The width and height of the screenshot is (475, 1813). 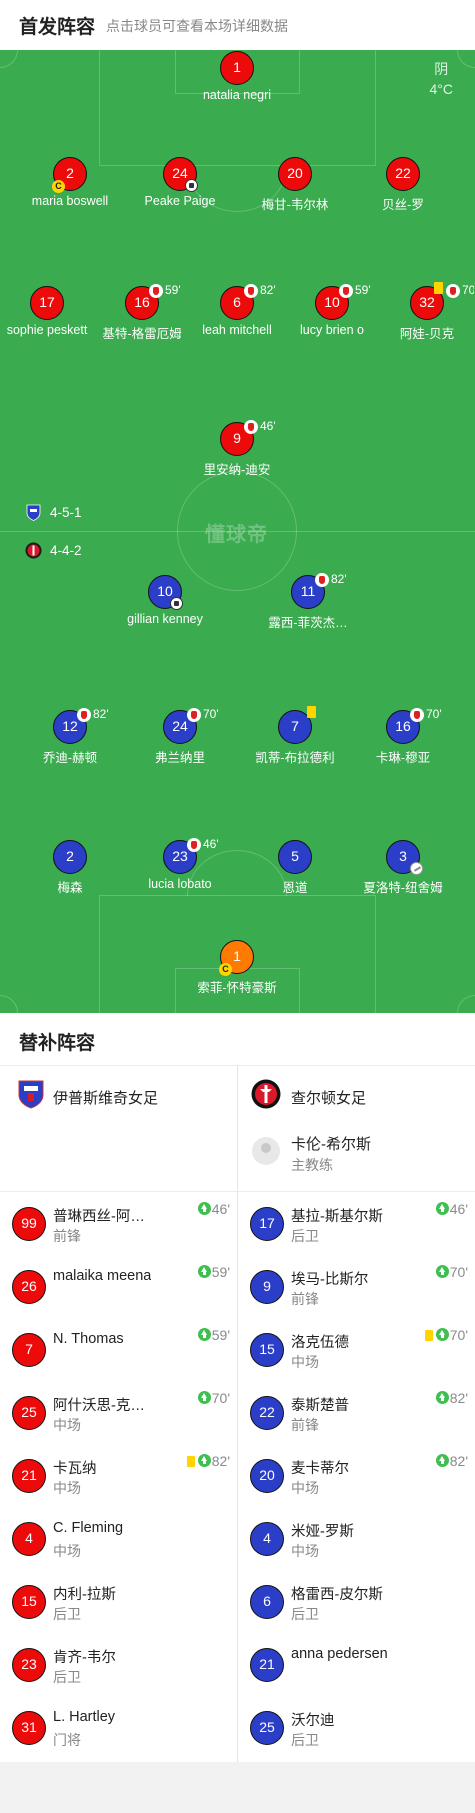 I want to click on away-sub-row: 9 埃马-比斯尔 前锋 70', so click(x=356, y=1286).